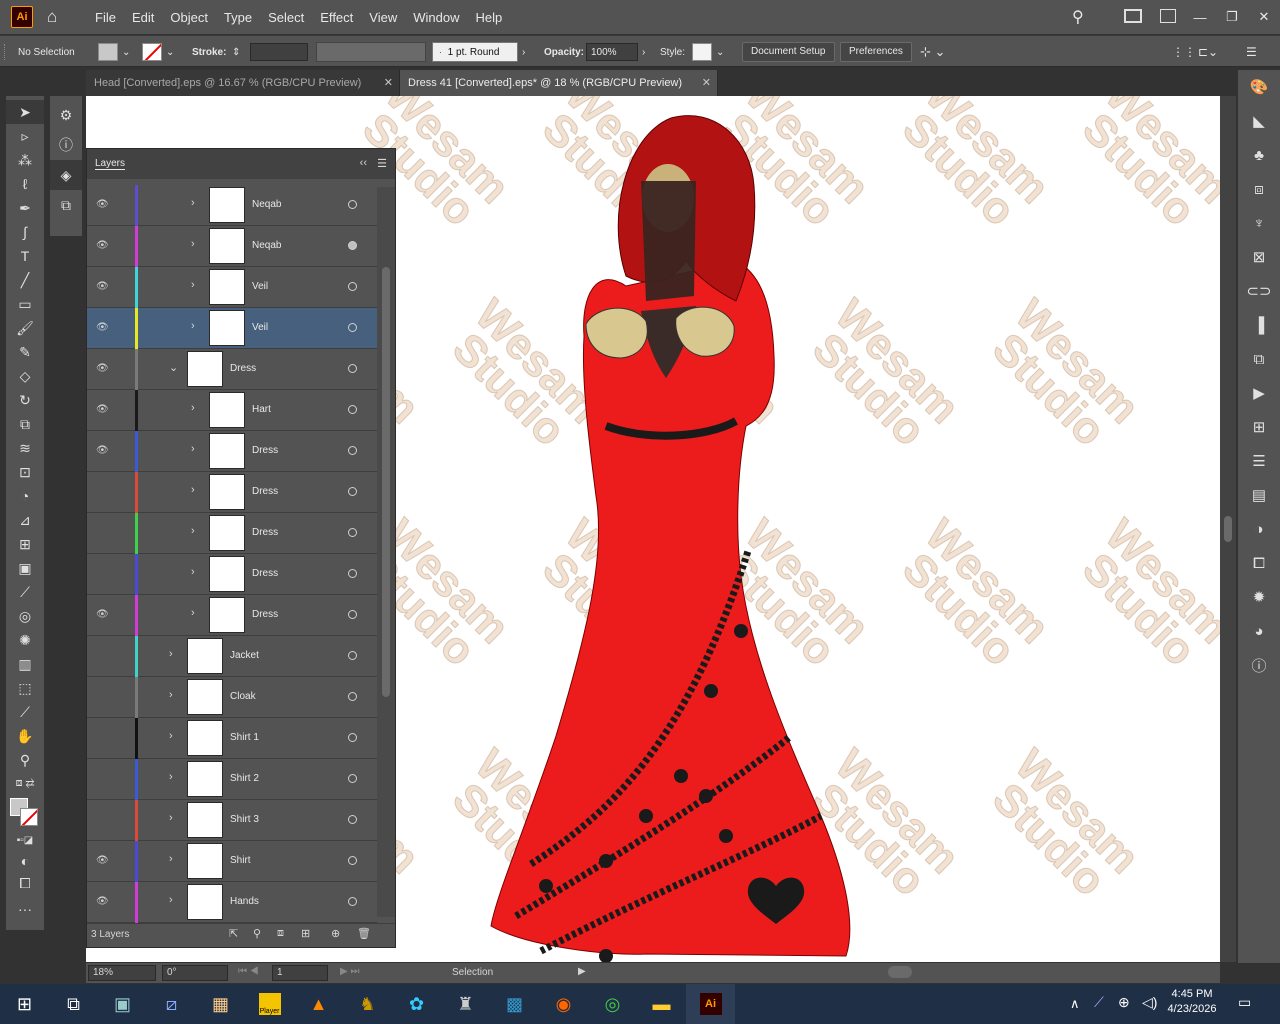 The width and height of the screenshot is (1280, 1024). Describe the element at coordinates (612, 52) in the screenshot. I see `opacity-field: 100%` at that location.